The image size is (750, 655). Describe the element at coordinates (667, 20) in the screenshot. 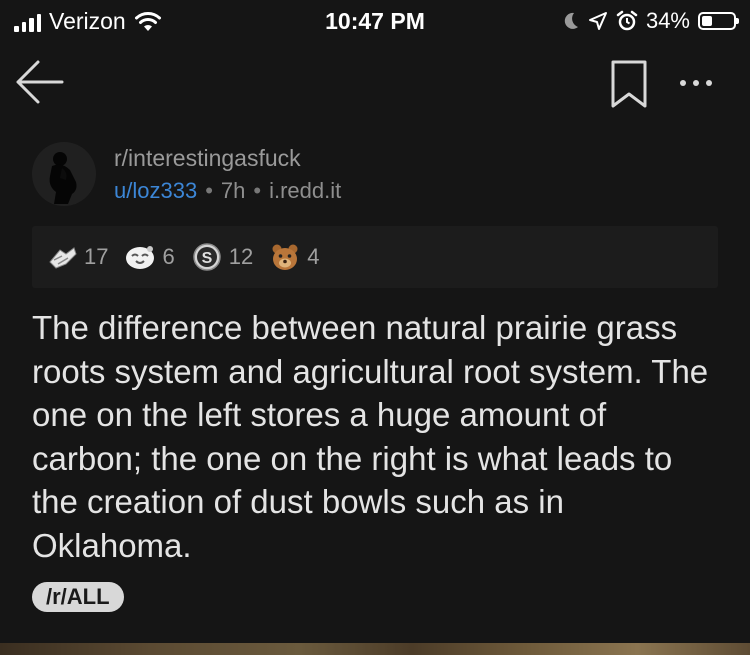

I see `battery-percent: 34%` at that location.